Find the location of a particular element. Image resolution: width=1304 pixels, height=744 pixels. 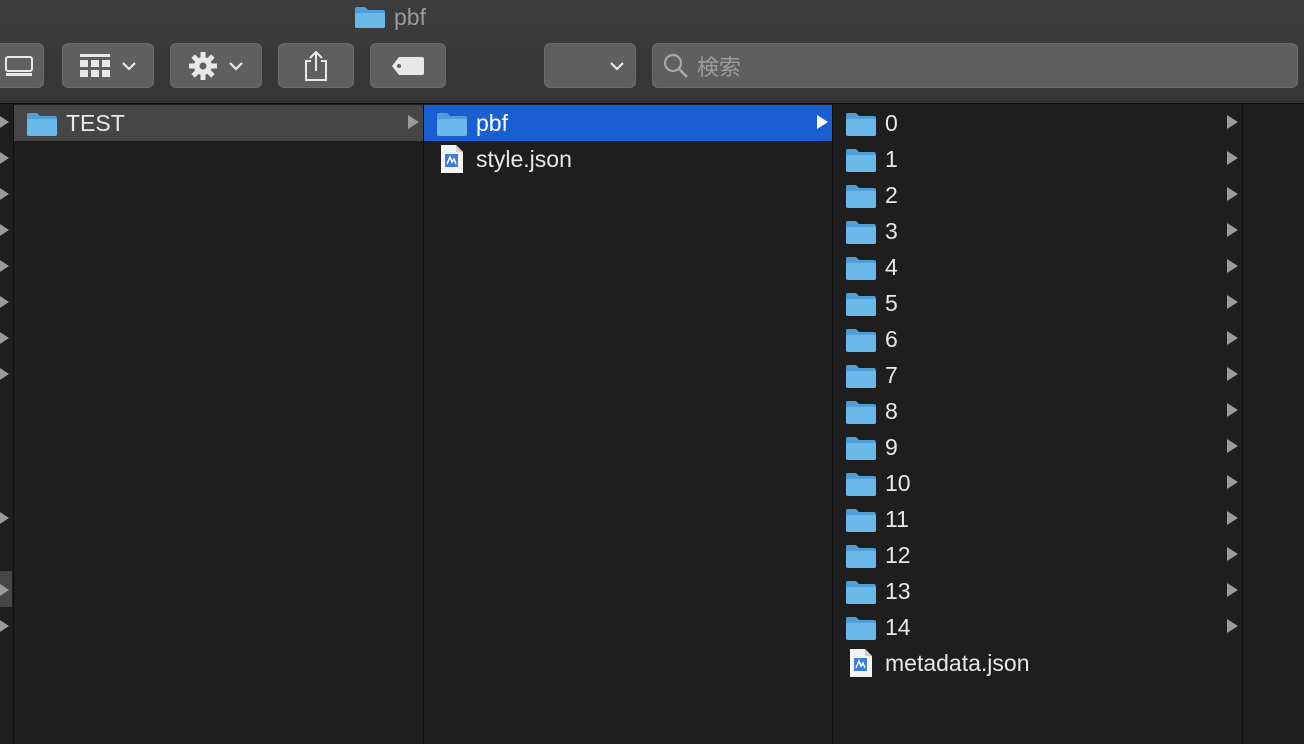

search-placeholder: 検索 is located at coordinates (719, 66).